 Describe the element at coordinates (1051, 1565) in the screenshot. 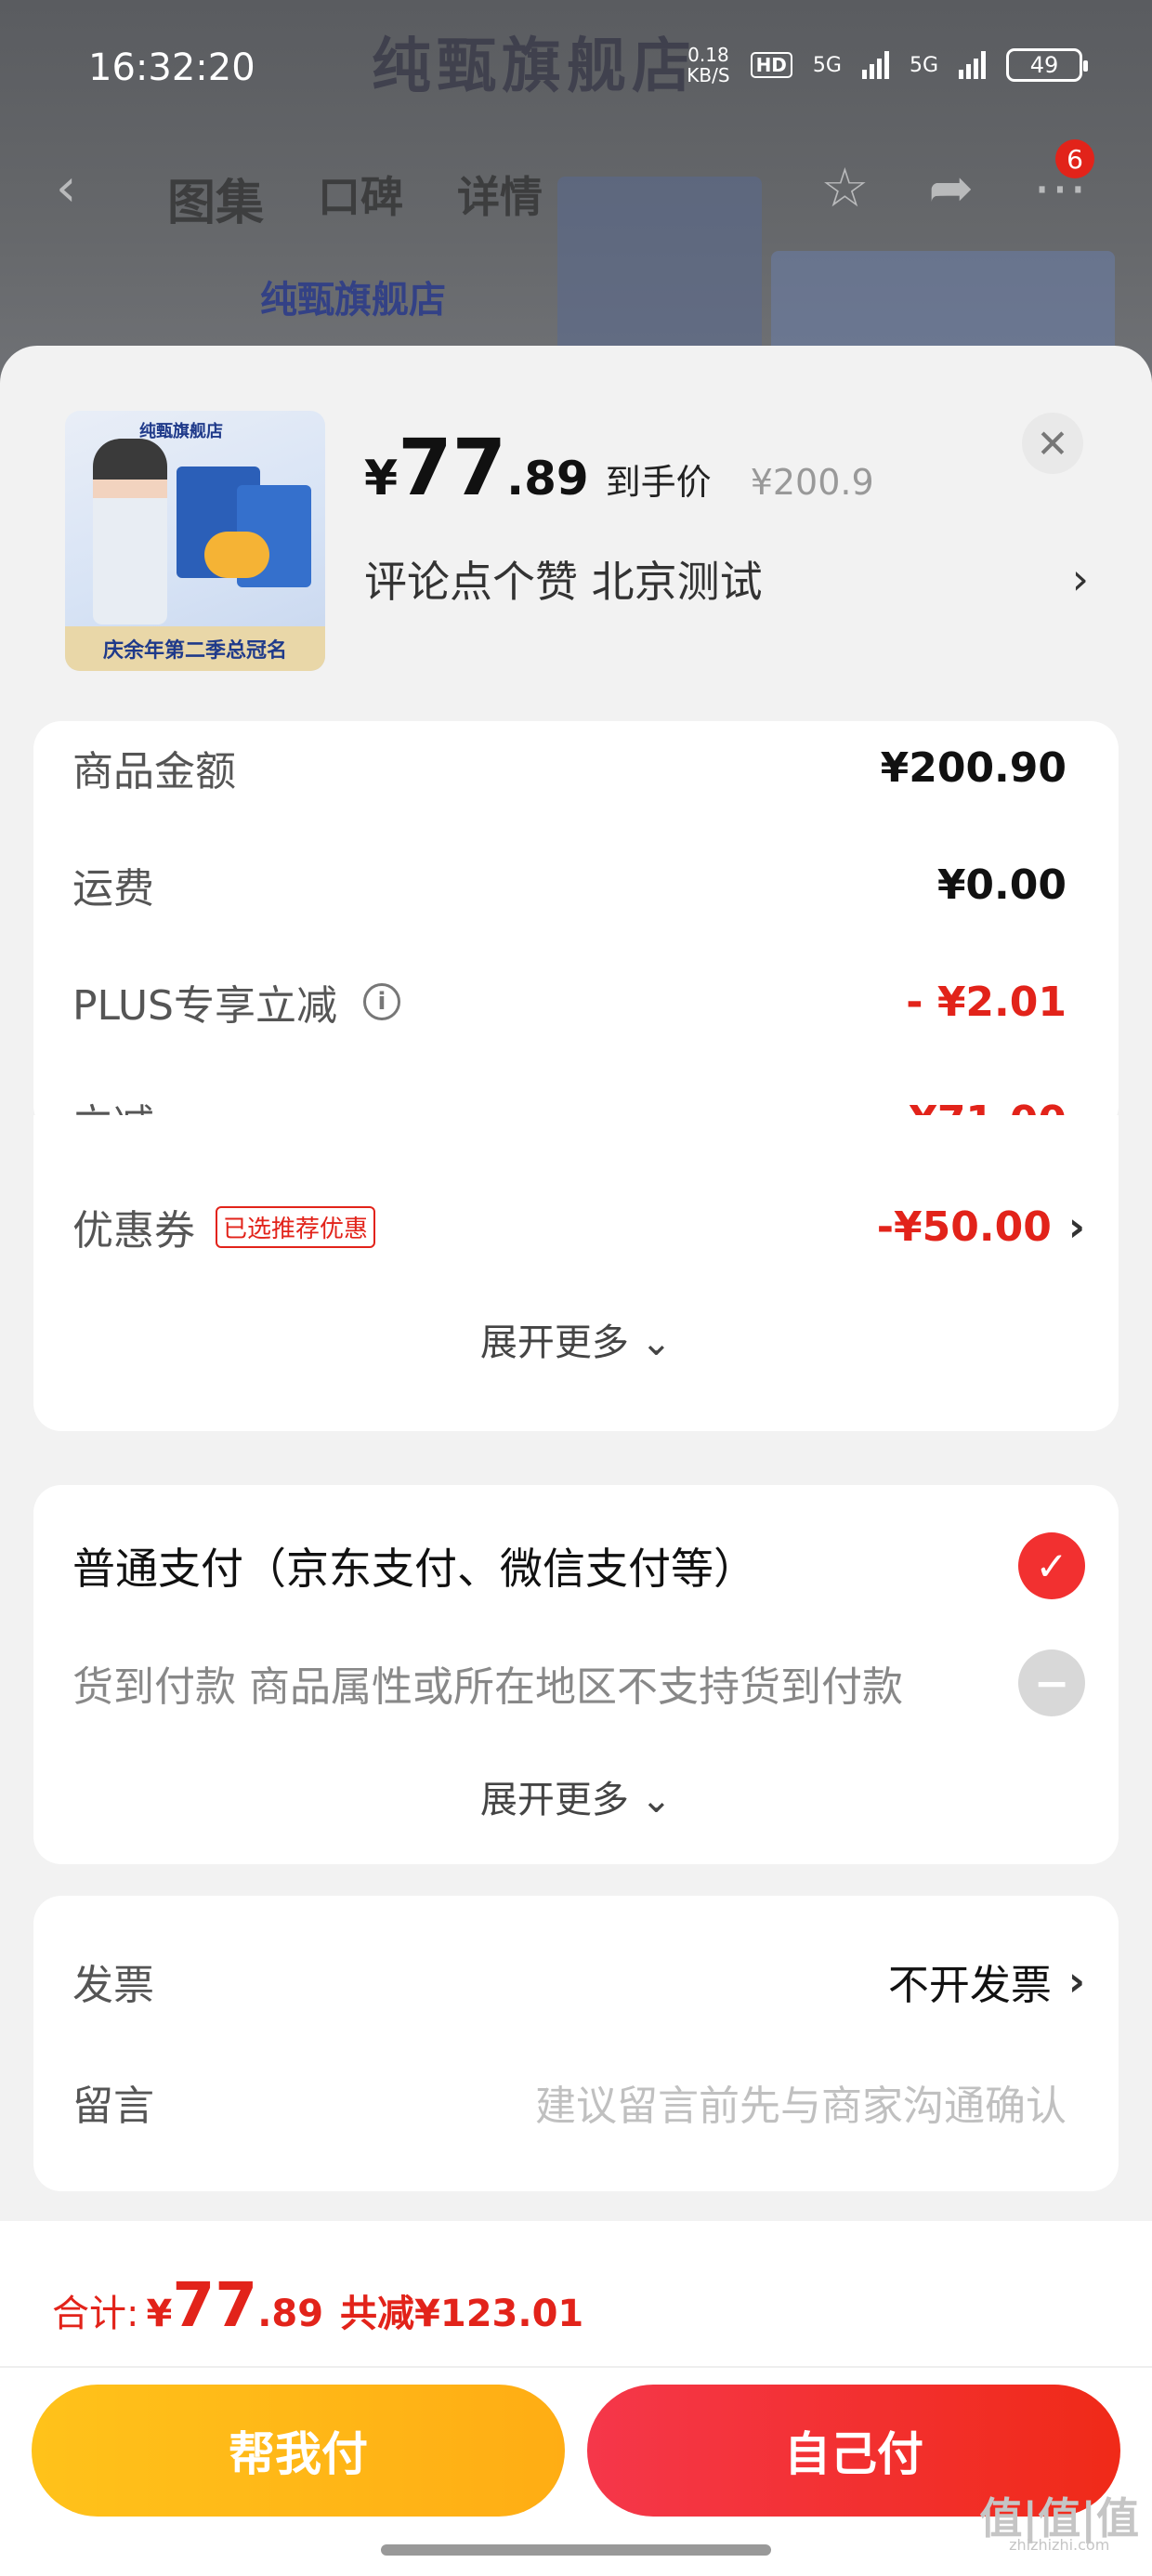

I see `radio-checked-icon: ✓` at that location.